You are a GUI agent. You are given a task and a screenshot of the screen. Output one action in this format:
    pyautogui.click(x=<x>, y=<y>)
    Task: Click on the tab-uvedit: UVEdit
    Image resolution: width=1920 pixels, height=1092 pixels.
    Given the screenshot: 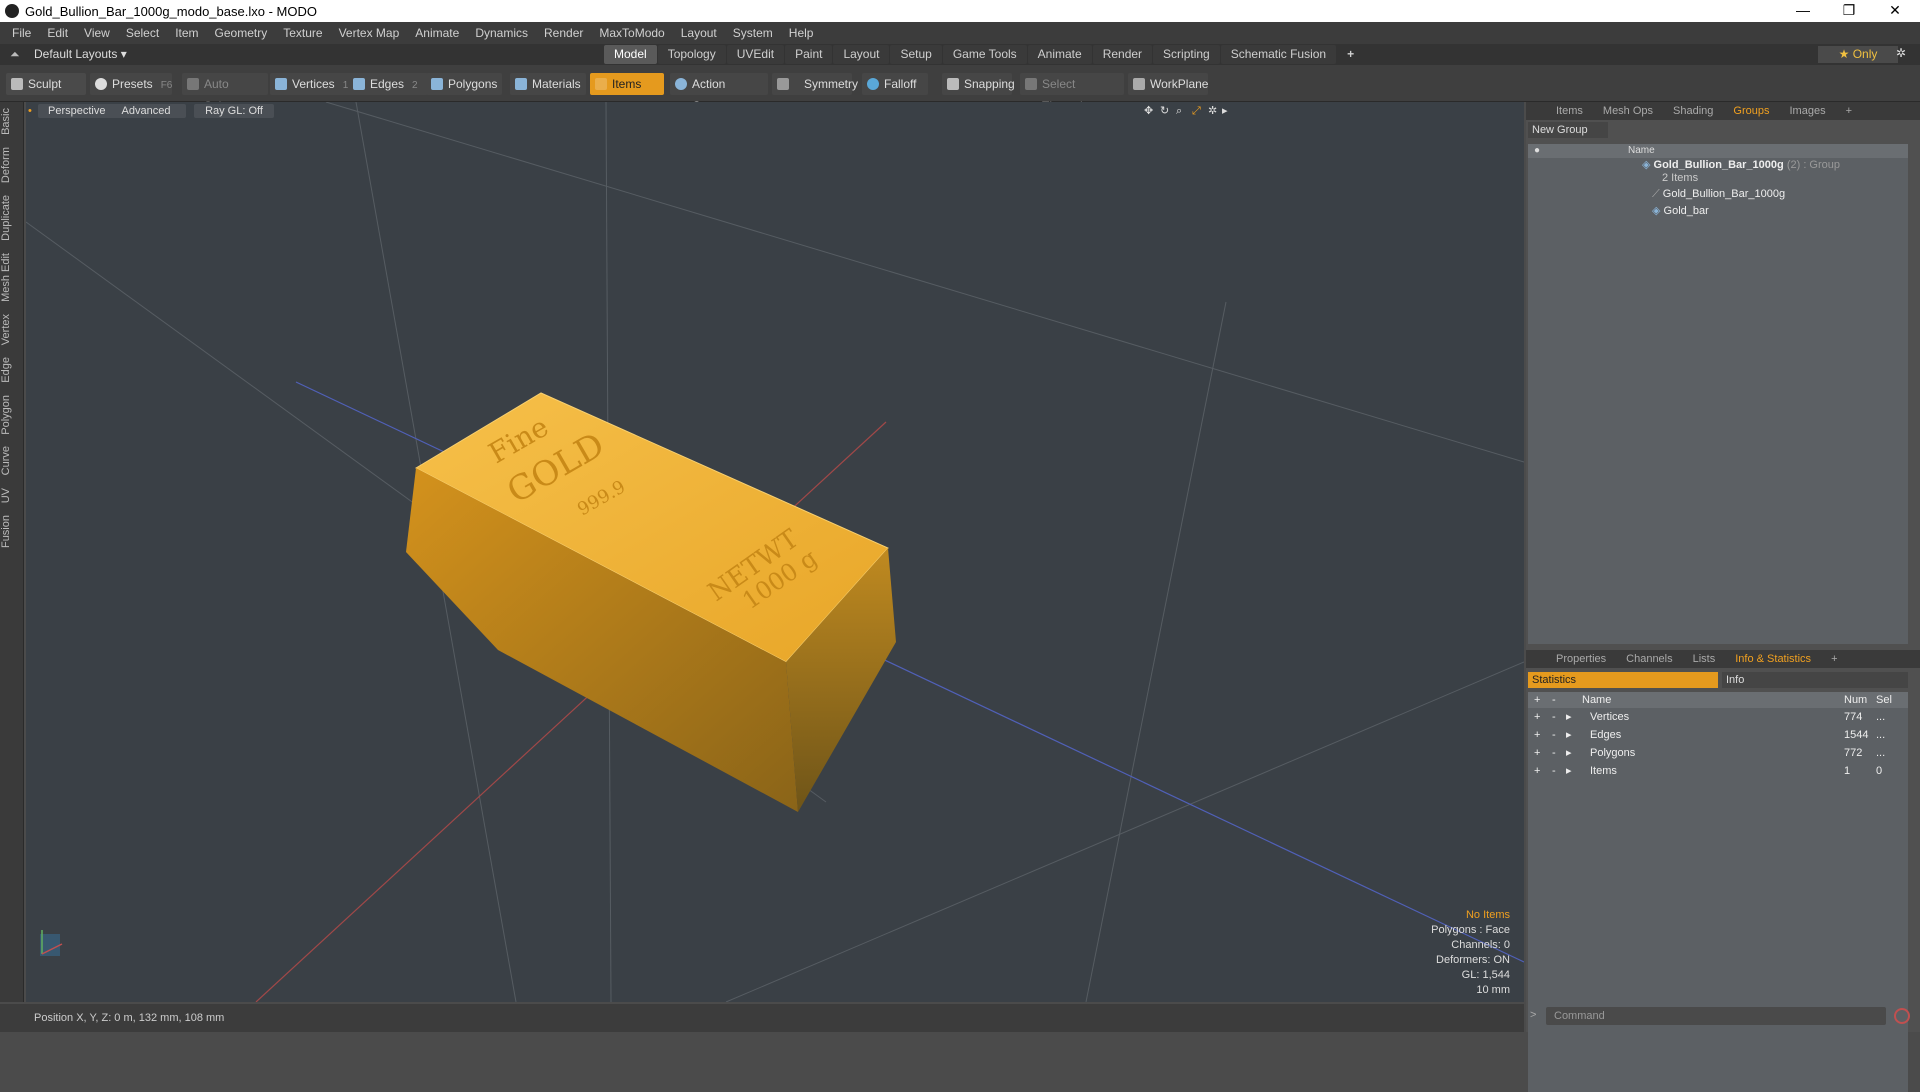 What is the action you would take?
    pyautogui.click(x=755, y=54)
    